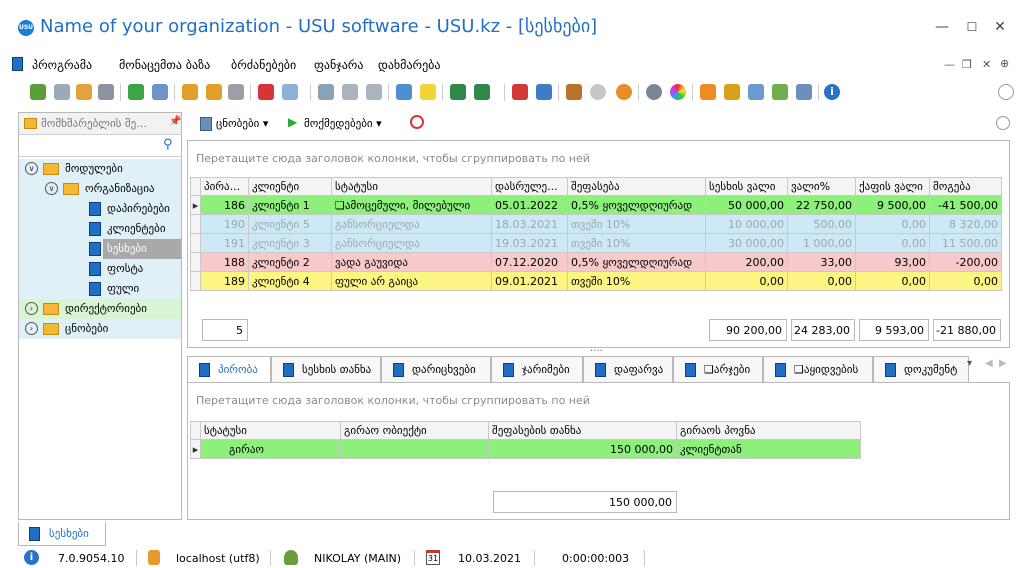 The image size is (1024, 568). I want to click on rss-icon, so click(708, 92).